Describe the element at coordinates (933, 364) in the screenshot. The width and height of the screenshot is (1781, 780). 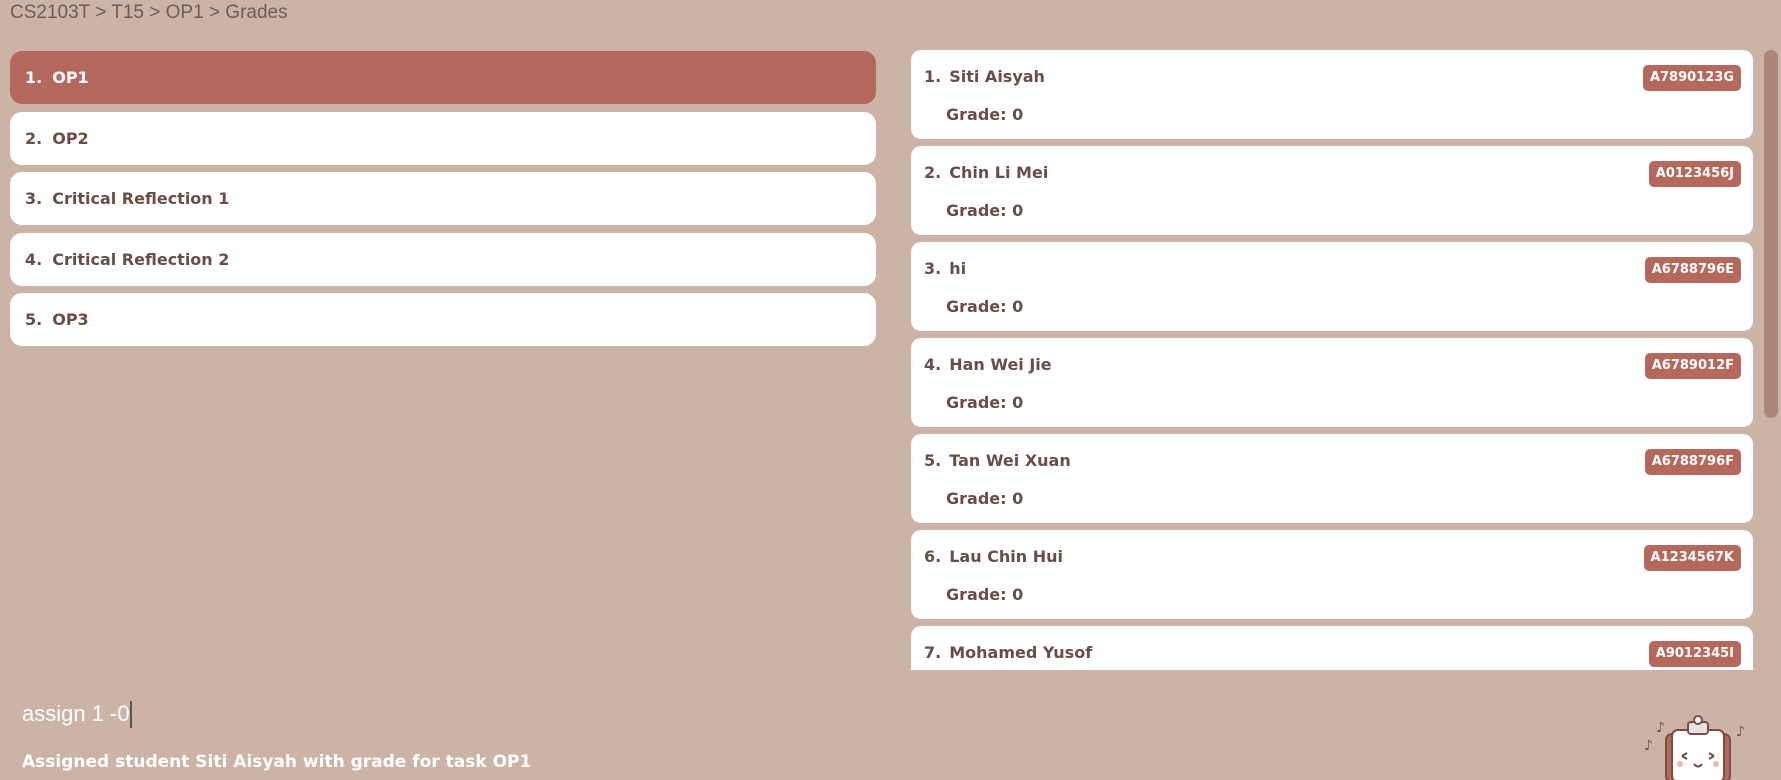
I see `student-index: 4.` at that location.